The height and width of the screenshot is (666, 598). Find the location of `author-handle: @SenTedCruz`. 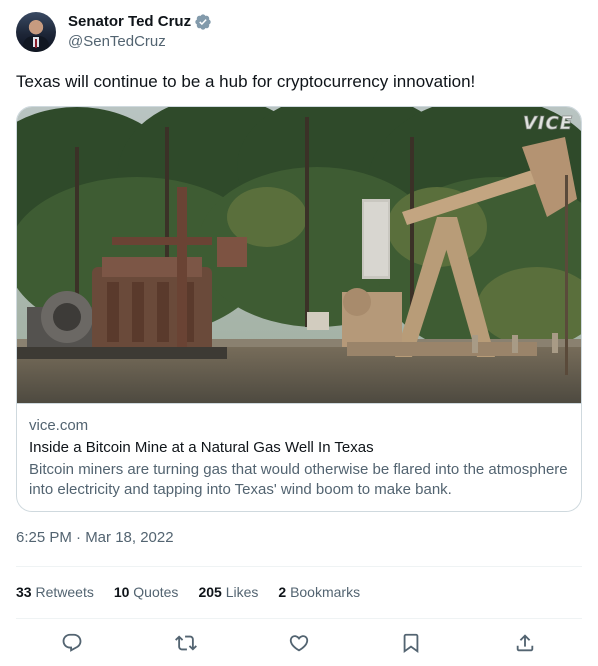

author-handle: @SenTedCruz is located at coordinates (140, 42).